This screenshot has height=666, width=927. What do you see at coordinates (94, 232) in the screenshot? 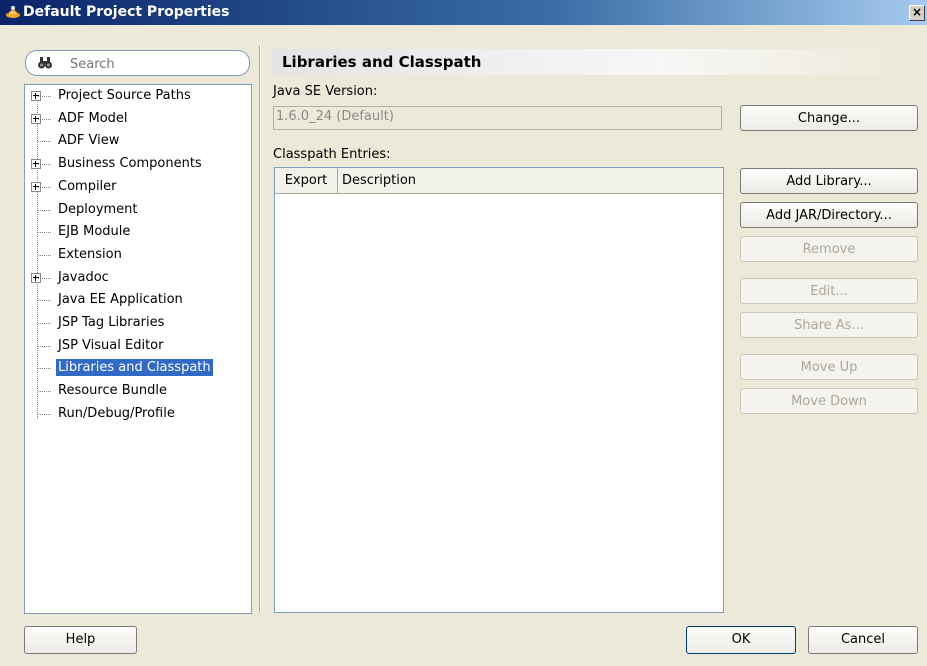
I see `tree-item-label: EJB Module` at bounding box center [94, 232].